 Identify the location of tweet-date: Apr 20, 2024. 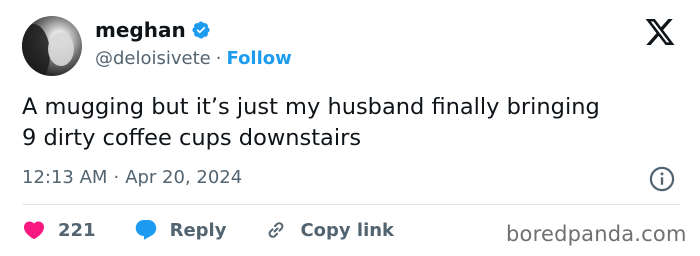
(184, 177).